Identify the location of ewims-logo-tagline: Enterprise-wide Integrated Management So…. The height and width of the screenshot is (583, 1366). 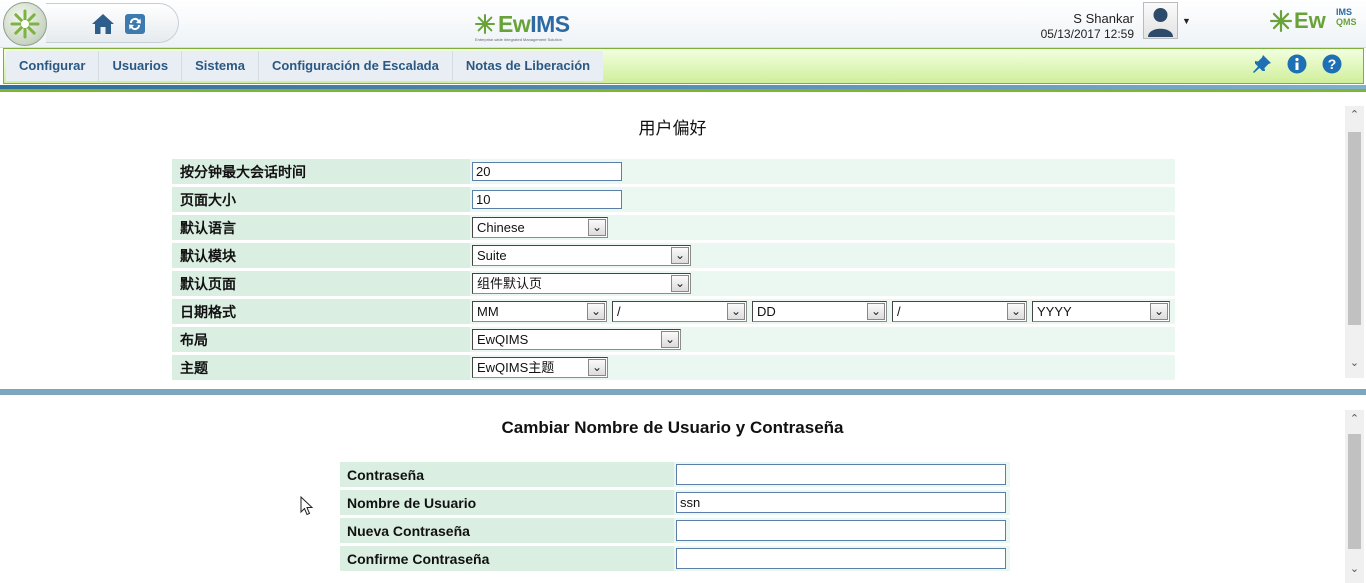
(518, 39).